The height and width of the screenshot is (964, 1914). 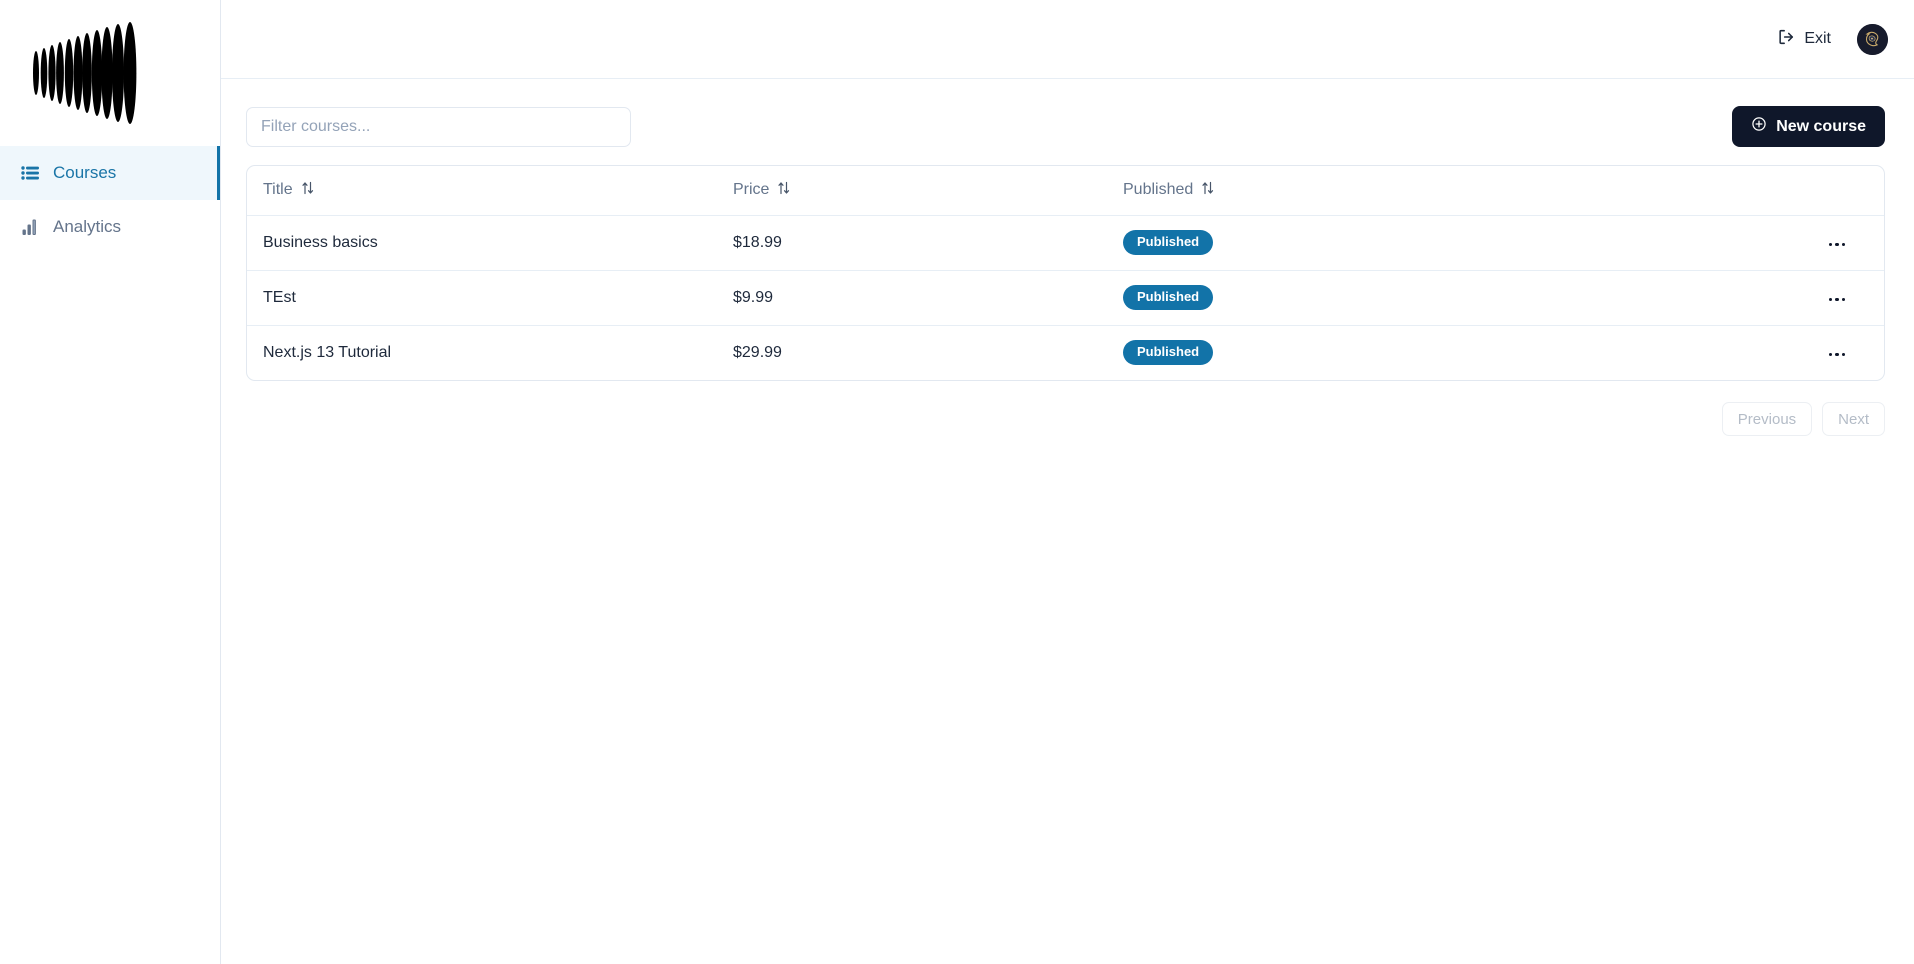 I want to click on topbar: Exit, so click(x=1067, y=39).